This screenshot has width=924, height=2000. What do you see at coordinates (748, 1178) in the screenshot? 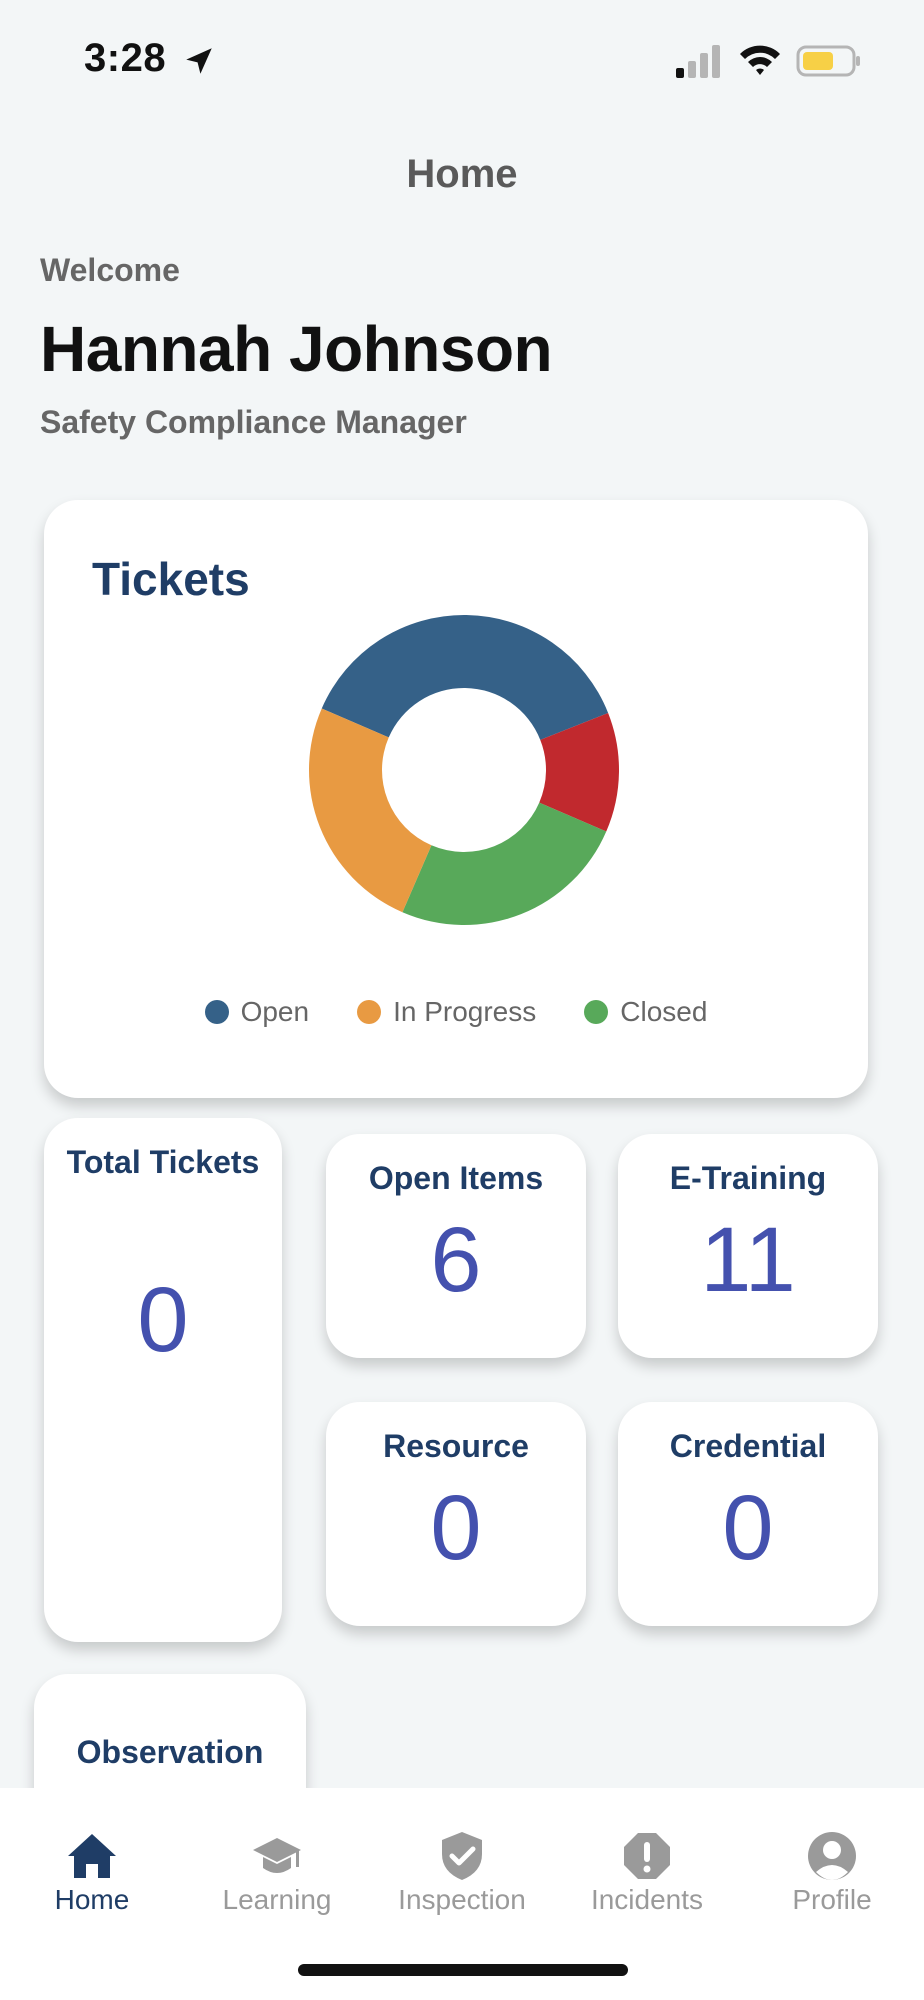
I see `e-training-label: E-Training` at bounding box center [748, 1178].